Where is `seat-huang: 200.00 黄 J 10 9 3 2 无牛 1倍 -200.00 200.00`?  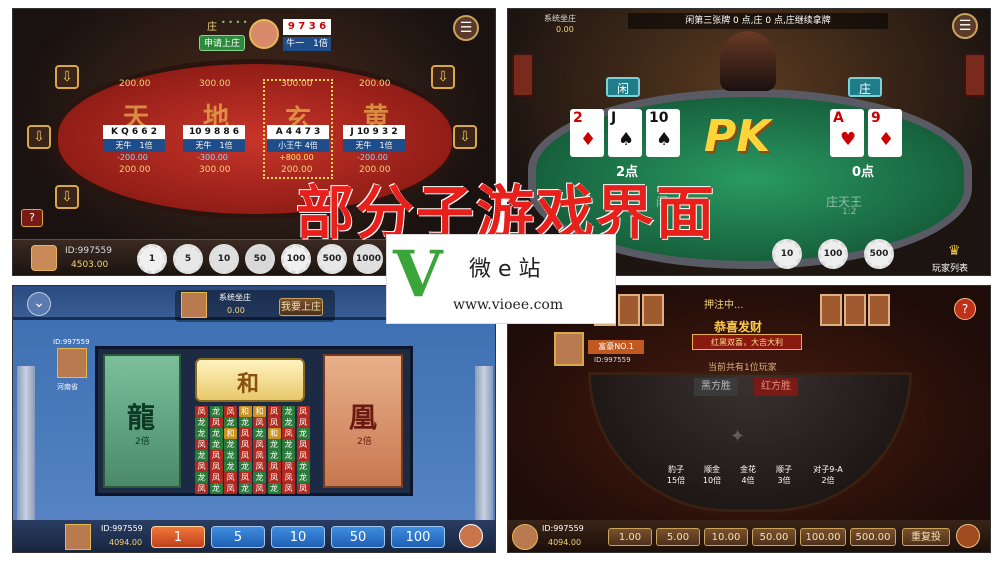
seat-huang: 200.00 黄 J 10 9 3 2 无牛 1倍 -200.00 200.00 is located at coordinates (378, 129).